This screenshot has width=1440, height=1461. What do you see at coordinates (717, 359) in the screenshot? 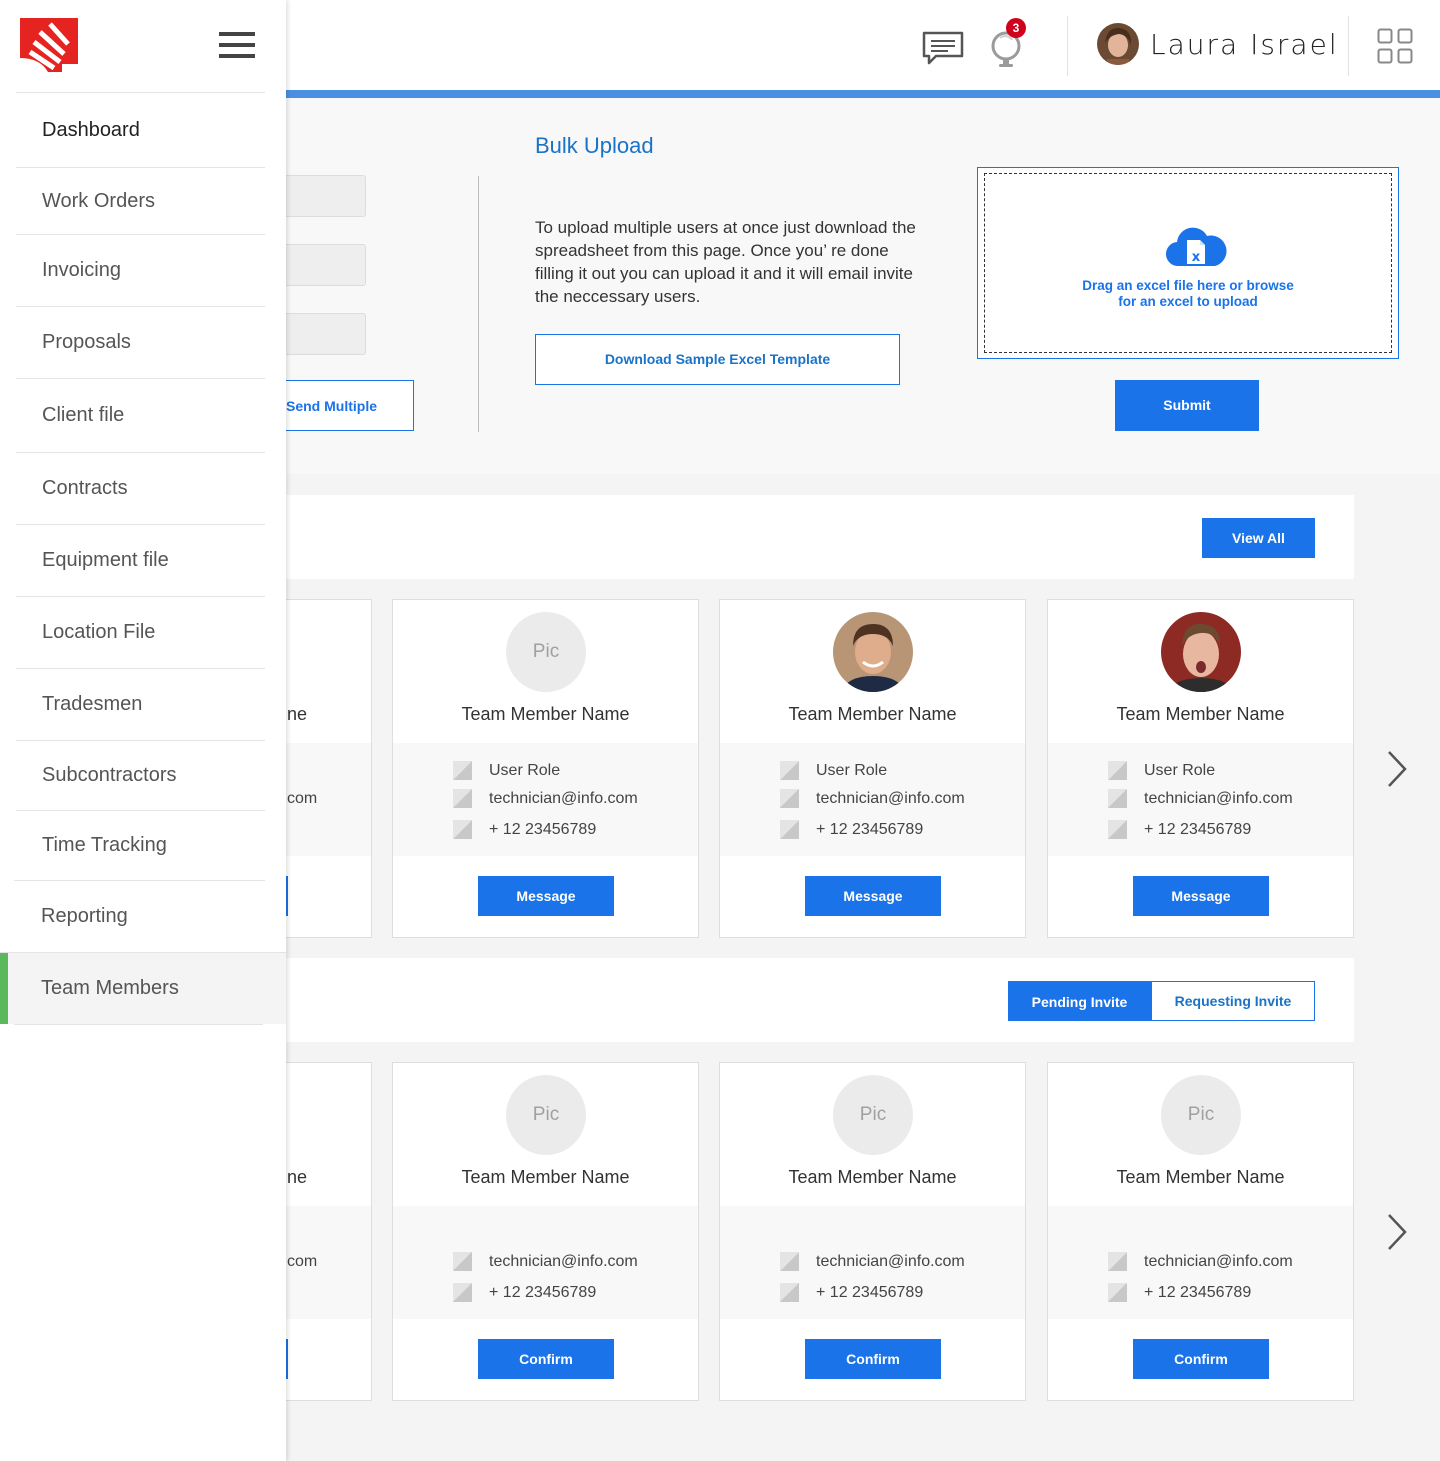
I see `download-template-button: Download Sample Excel Template` at bounding box center [717, 359].